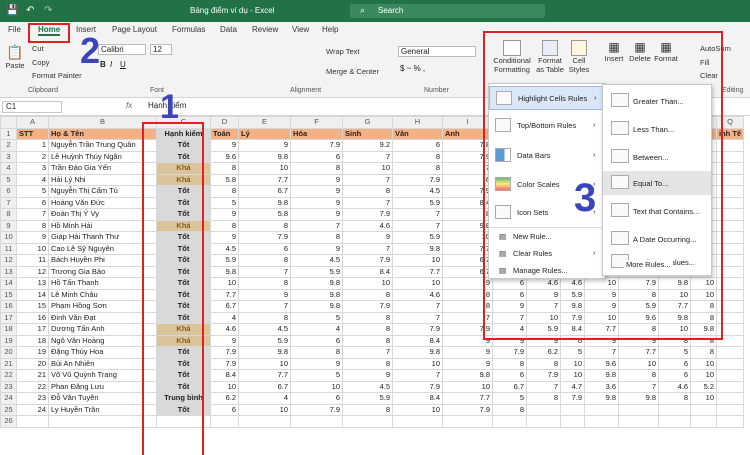  What do you see at coordinates (532, 253) in the screenshot?
I see `menu-item-clear-rules: Clear Rules` at bounding box center [532, 253].